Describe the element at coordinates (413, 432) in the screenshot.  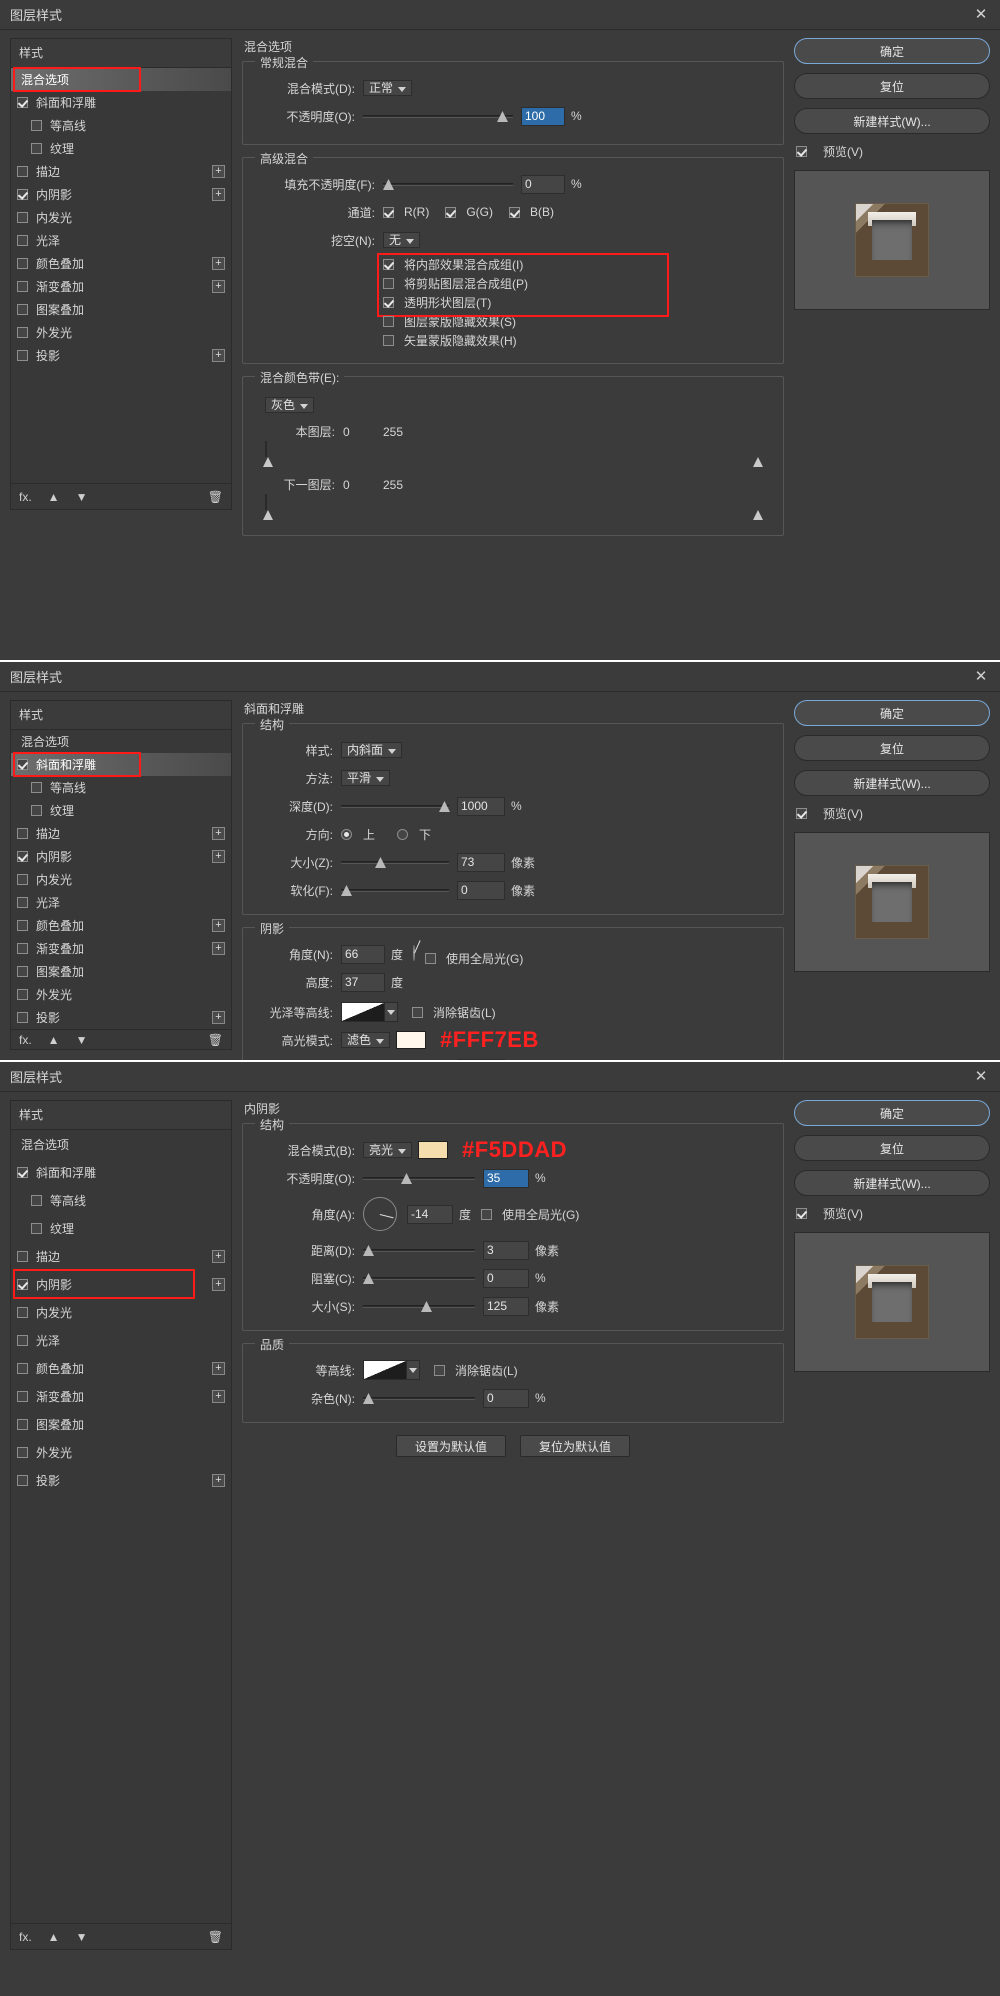
I see `this-layer-max: 255` at that location.